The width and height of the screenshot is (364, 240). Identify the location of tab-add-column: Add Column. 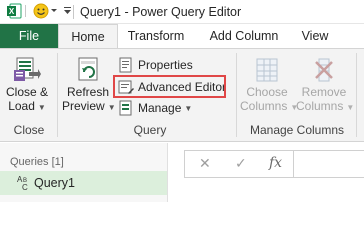
(244, 36).